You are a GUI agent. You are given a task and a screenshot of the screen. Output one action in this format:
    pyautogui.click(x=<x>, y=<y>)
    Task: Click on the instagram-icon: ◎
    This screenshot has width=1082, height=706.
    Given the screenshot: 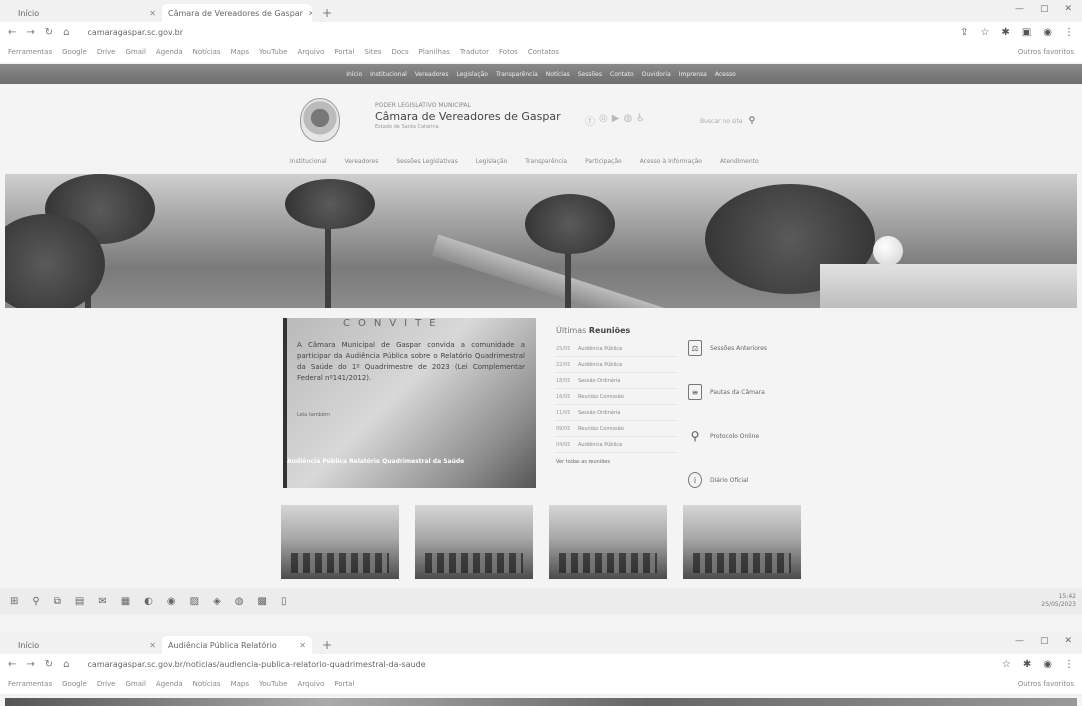 What is the action you would take?
    pyautogui.click(x=603, y=120)
    